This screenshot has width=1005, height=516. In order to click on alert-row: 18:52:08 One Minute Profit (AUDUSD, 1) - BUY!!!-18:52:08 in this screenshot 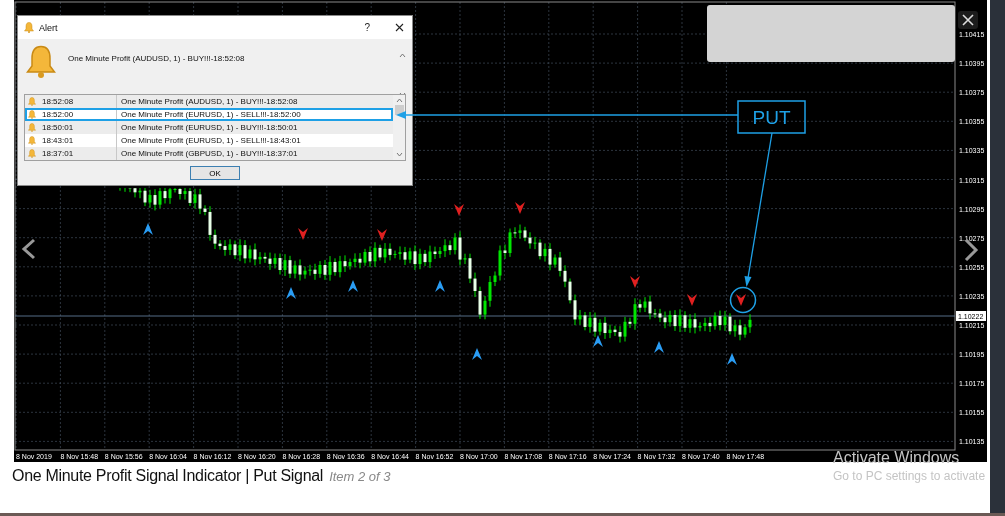, I will do `click(209, 101)`.